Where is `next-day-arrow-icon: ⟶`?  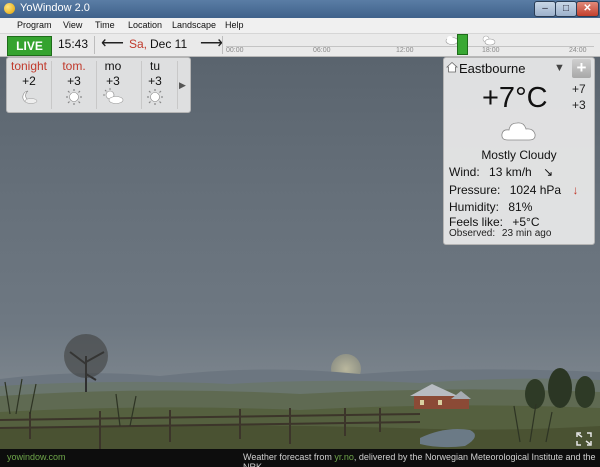
next-day-arrow-icon: ⟶ is located at coordinates (211, 44).